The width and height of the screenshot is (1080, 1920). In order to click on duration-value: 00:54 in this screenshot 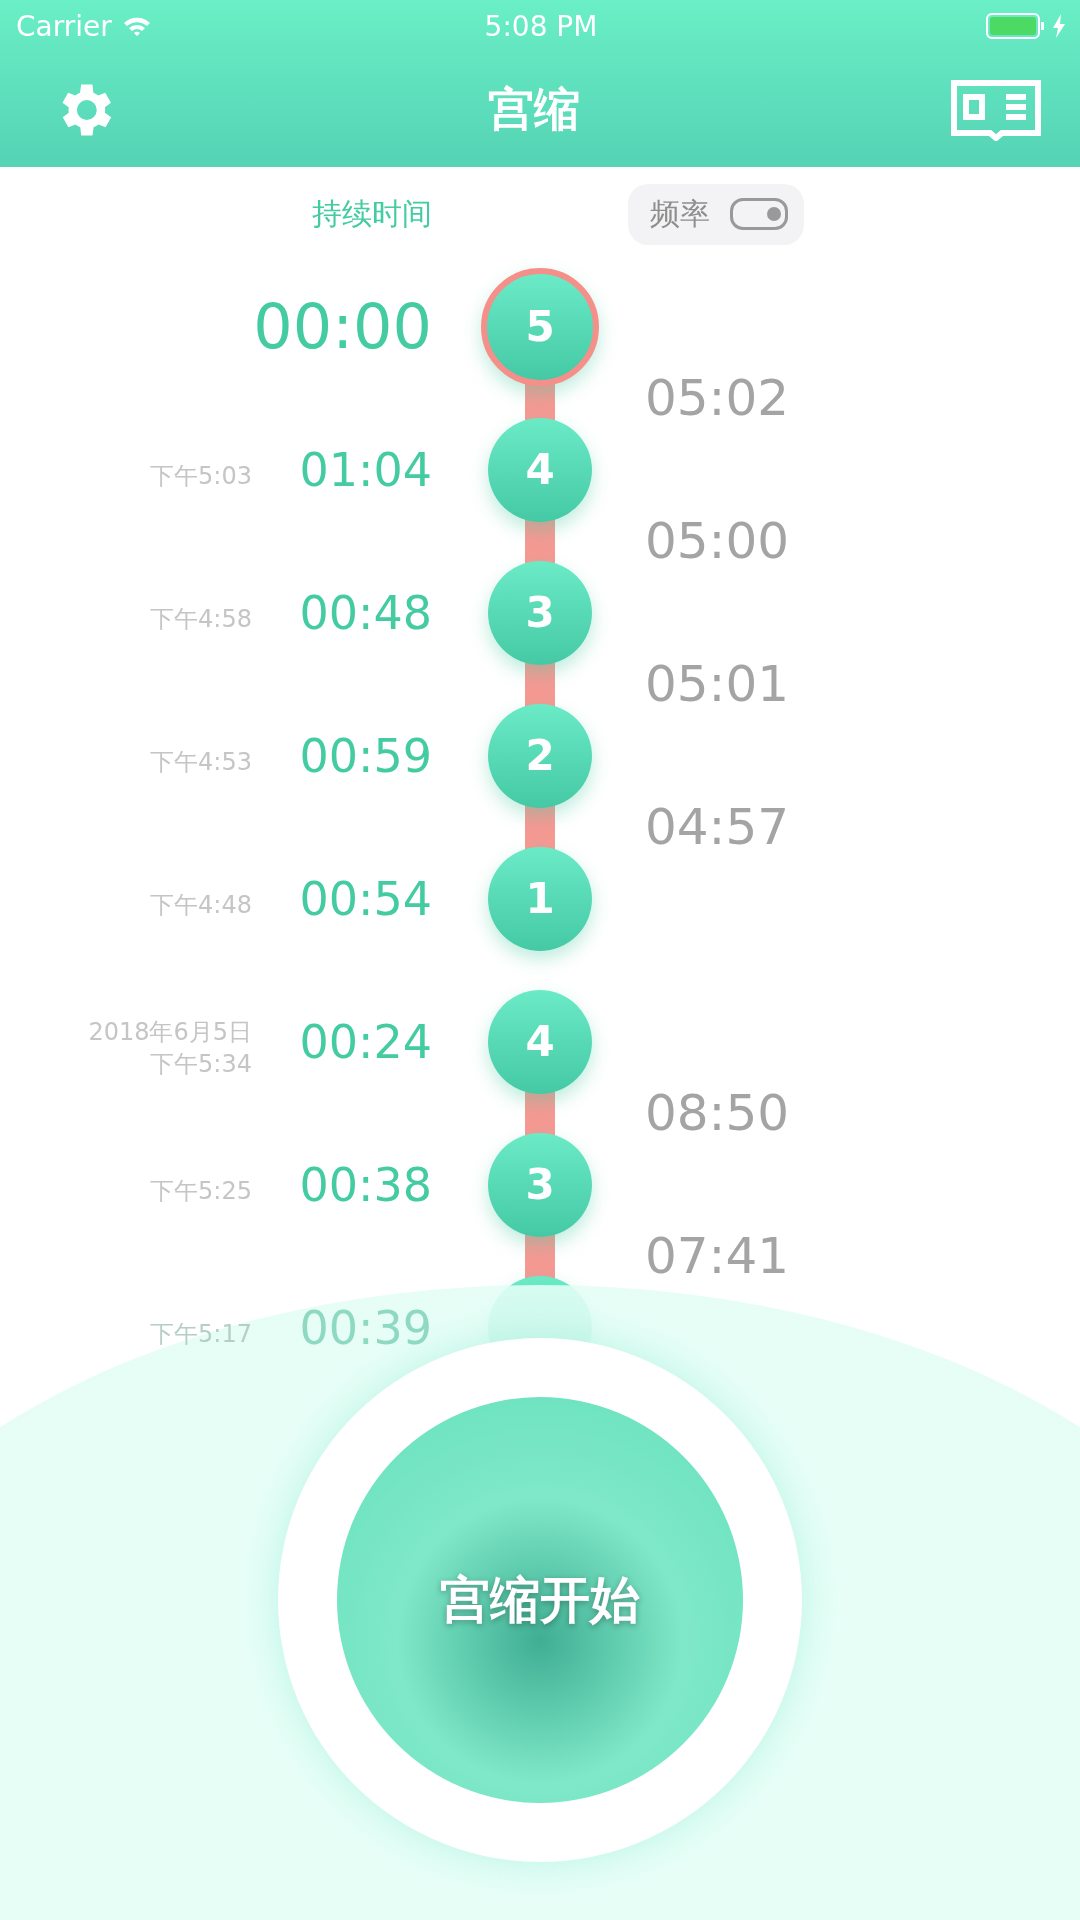, I will do `click(365, 898)`.